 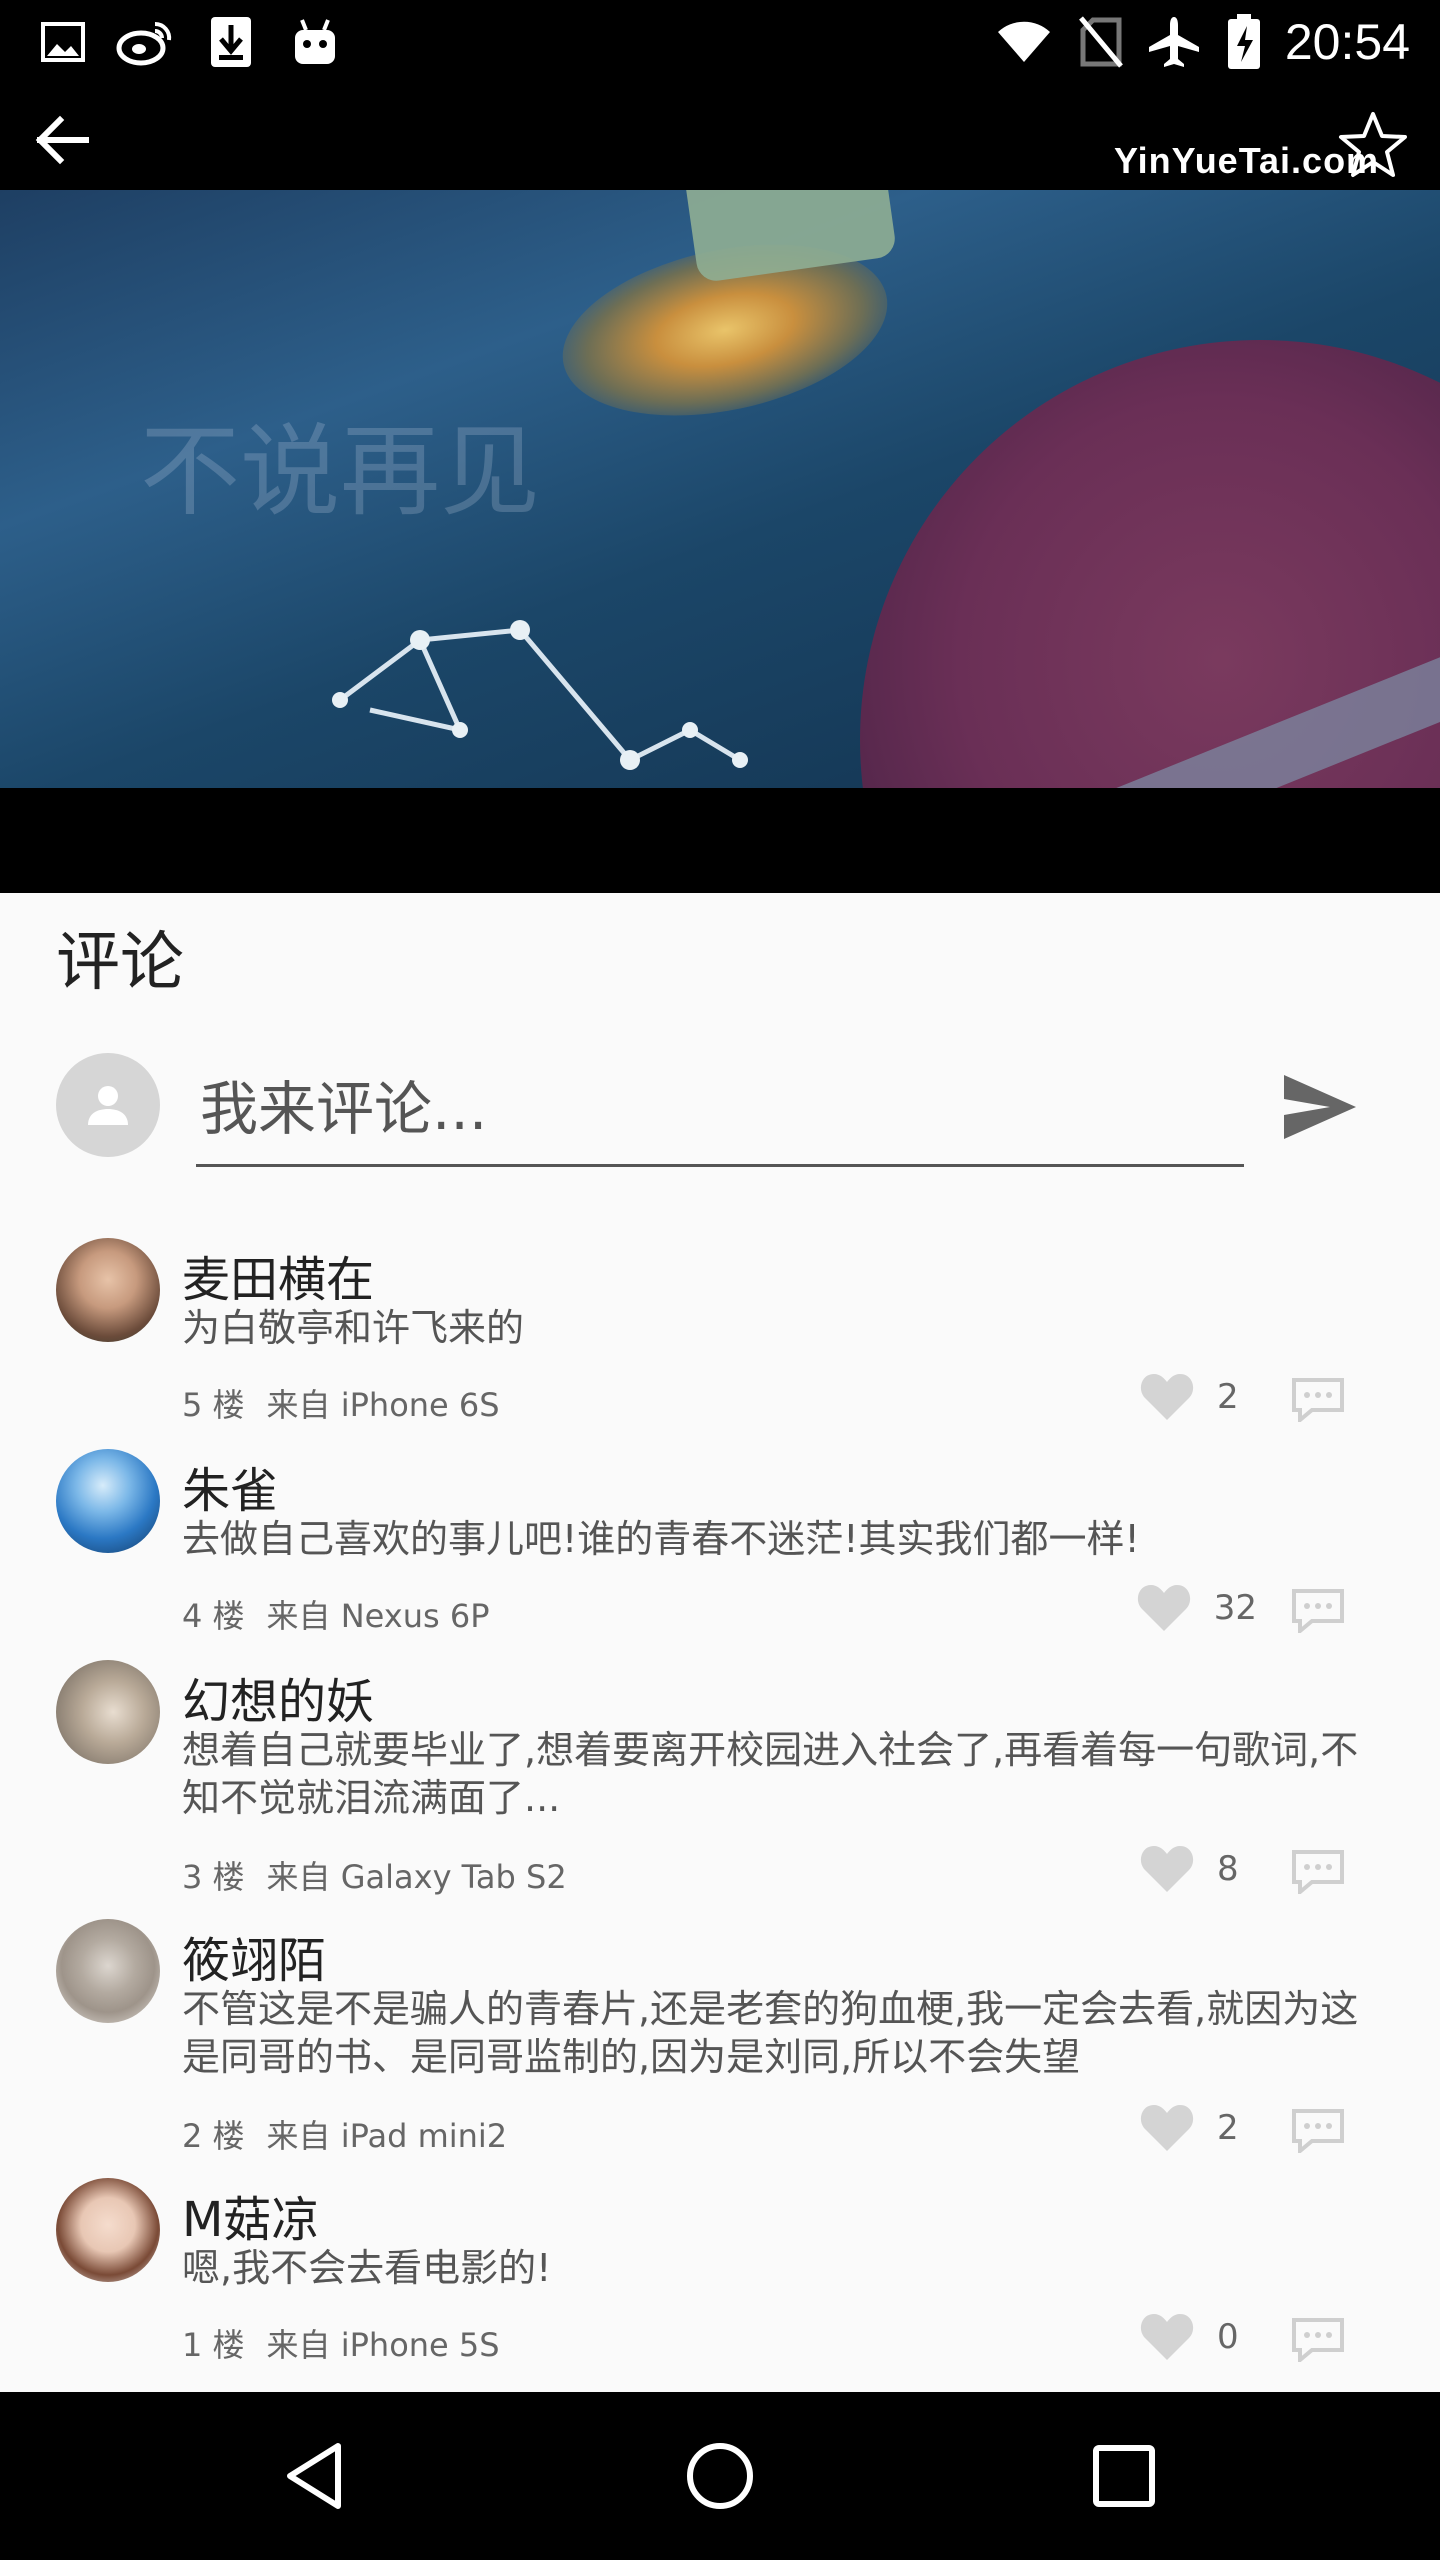 I want to click on comment-meta: 4 楼来自 Nexus 6P, so click(x=347, y=1614).